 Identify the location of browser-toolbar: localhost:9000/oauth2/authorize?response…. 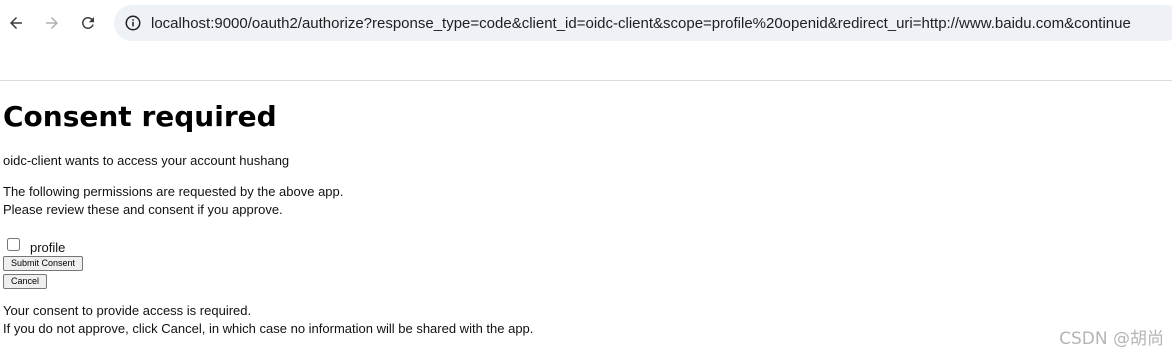
(586, 23).